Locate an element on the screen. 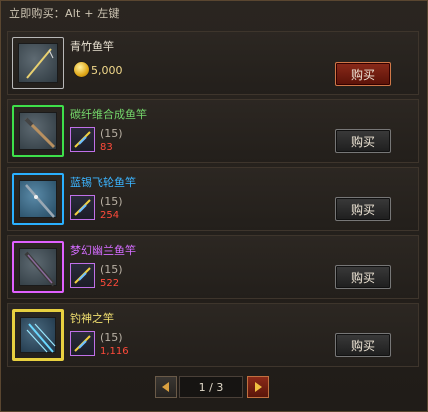  tin-reel-rod-icon is located at coordinates (38, 199).